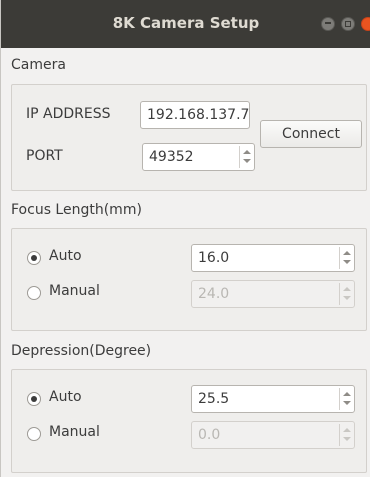 Image resolution: width=370 pixels, height=477 pixels. What do you see at coordinates (348, 24) in the screenshot?
I see `maximize-icon` at bounding box center [348, 24].